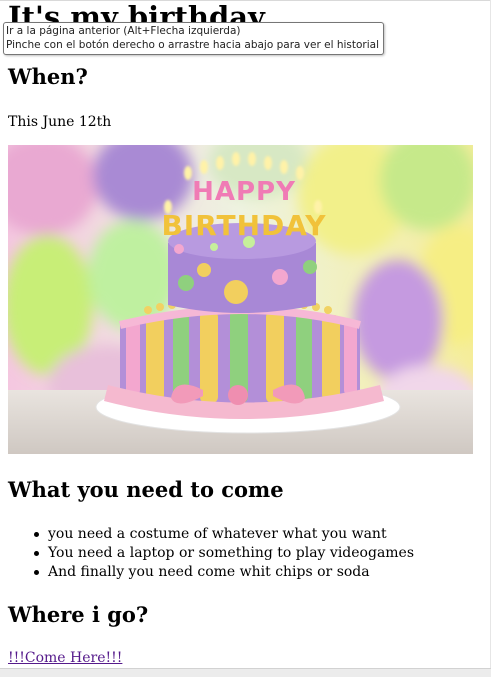  Describe the element at coordinates (78, 614) in the screenshot. I see `where-heading: Where i go?` at that location.